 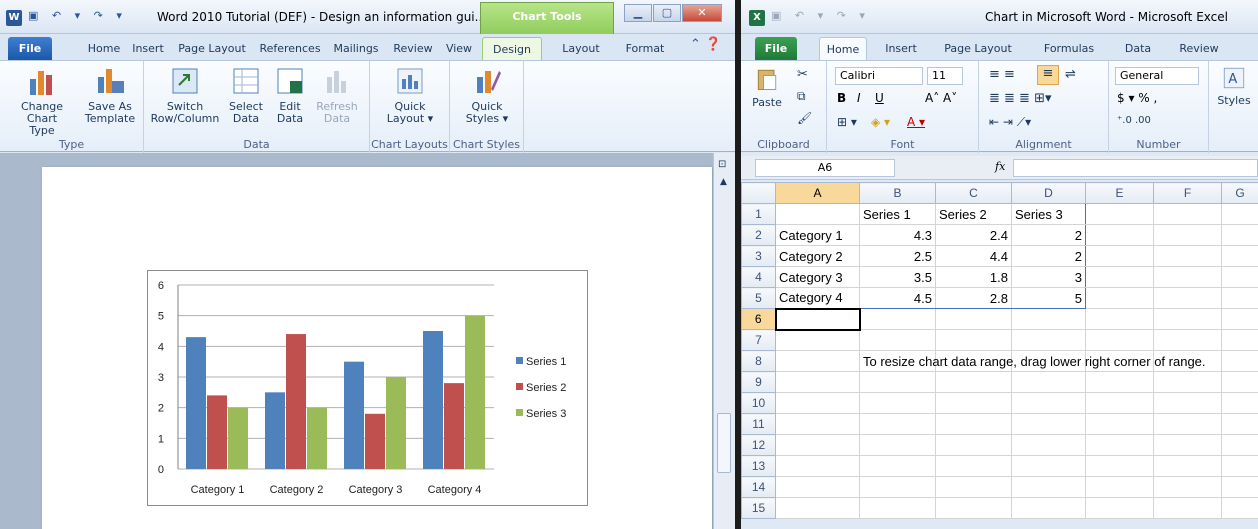 What do you see at coordinates (1048, 298) in the screenshot?
I see `cell: 5` at bounding box center [1048, 298].